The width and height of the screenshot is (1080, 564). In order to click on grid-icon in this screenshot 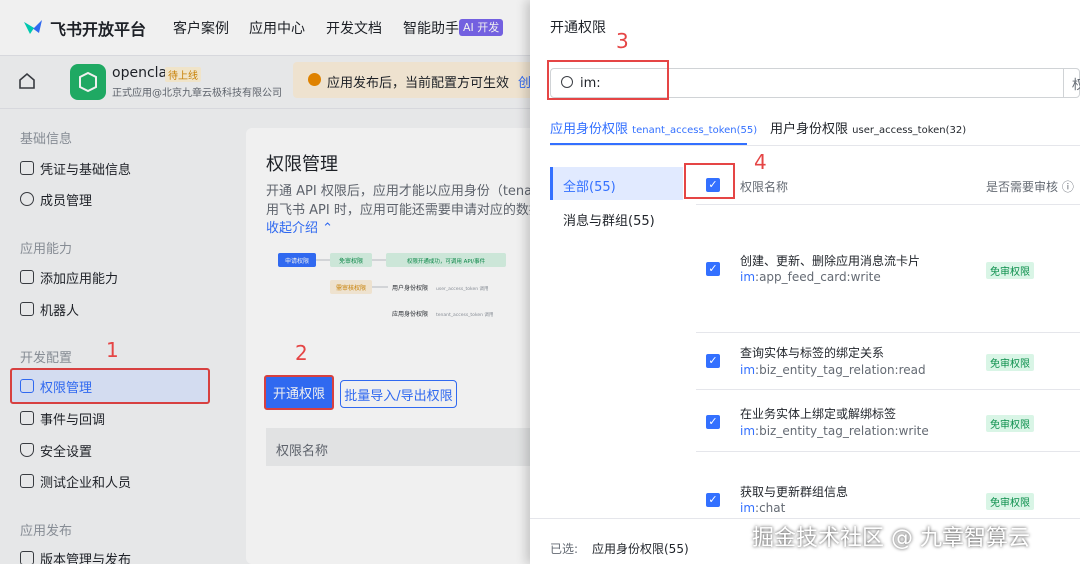, I will do `click(27, 277)`.